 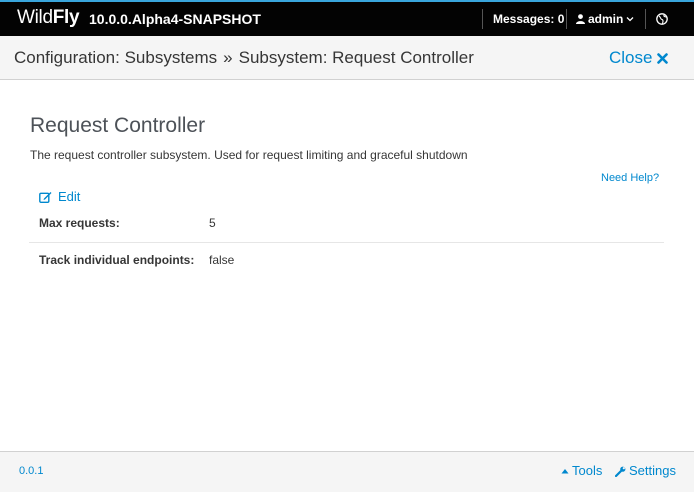 I want to click on close-label: Close, so click(x=631, y=57).